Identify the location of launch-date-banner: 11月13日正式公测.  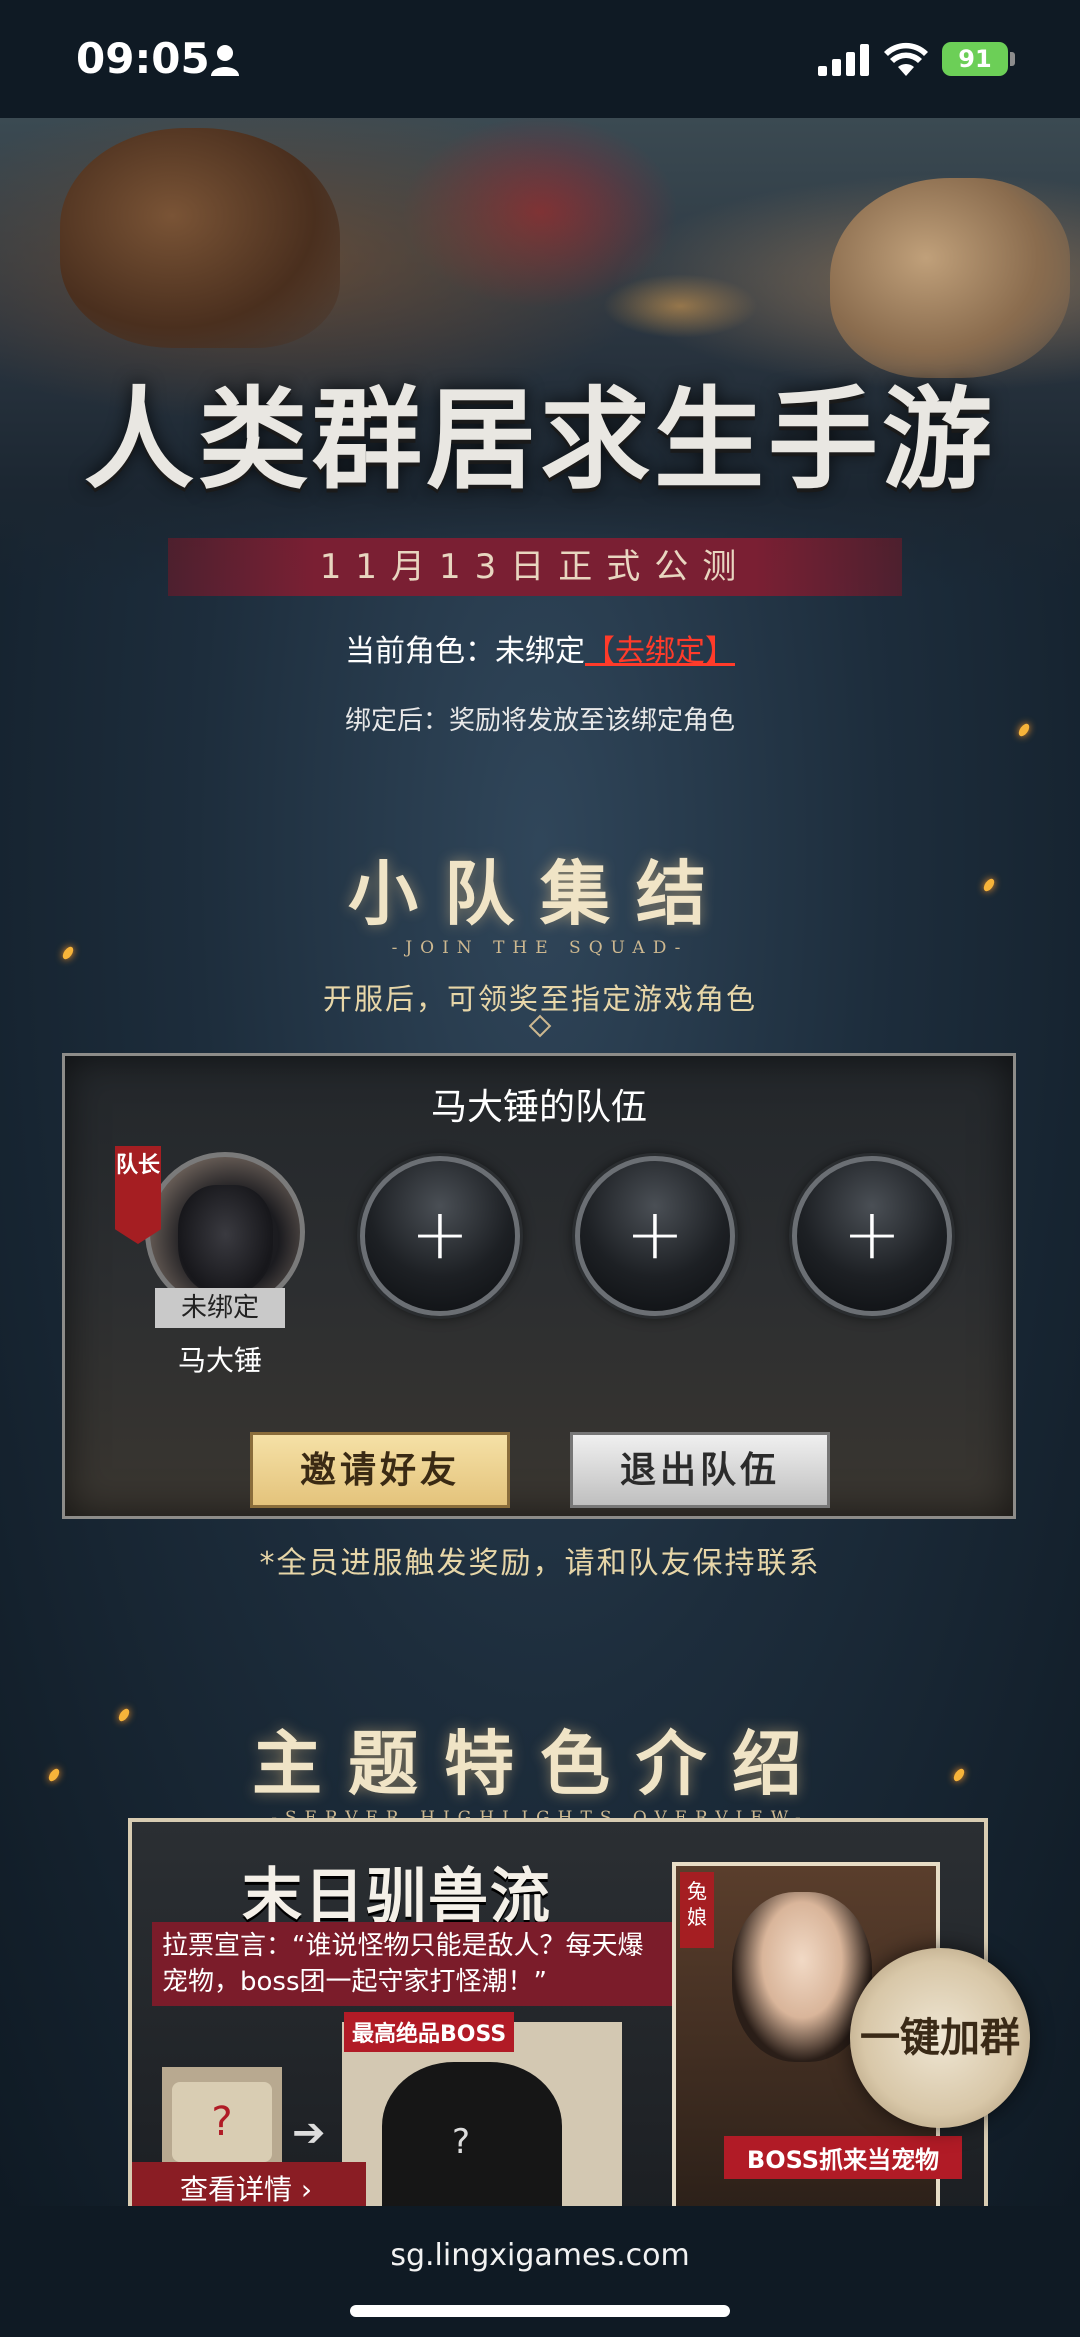
(535, 567).